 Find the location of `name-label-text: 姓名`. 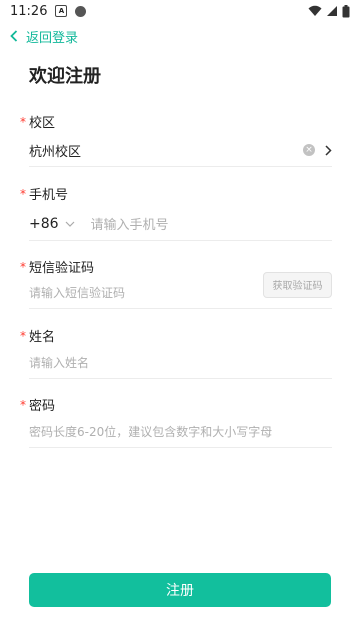

name-label-text: 姓名 is located at coordinates (42, 337).